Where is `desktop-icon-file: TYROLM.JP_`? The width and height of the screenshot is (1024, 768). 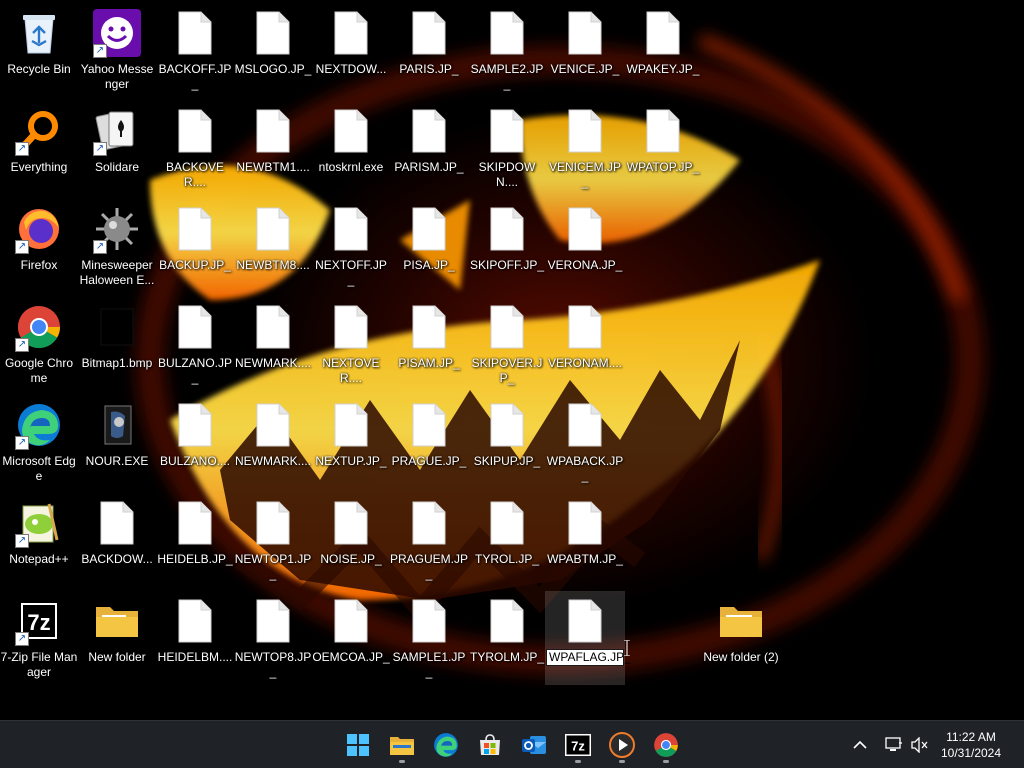
desktop-icon-file: TYROLM.JP_ is located at coordinates (507, 638).